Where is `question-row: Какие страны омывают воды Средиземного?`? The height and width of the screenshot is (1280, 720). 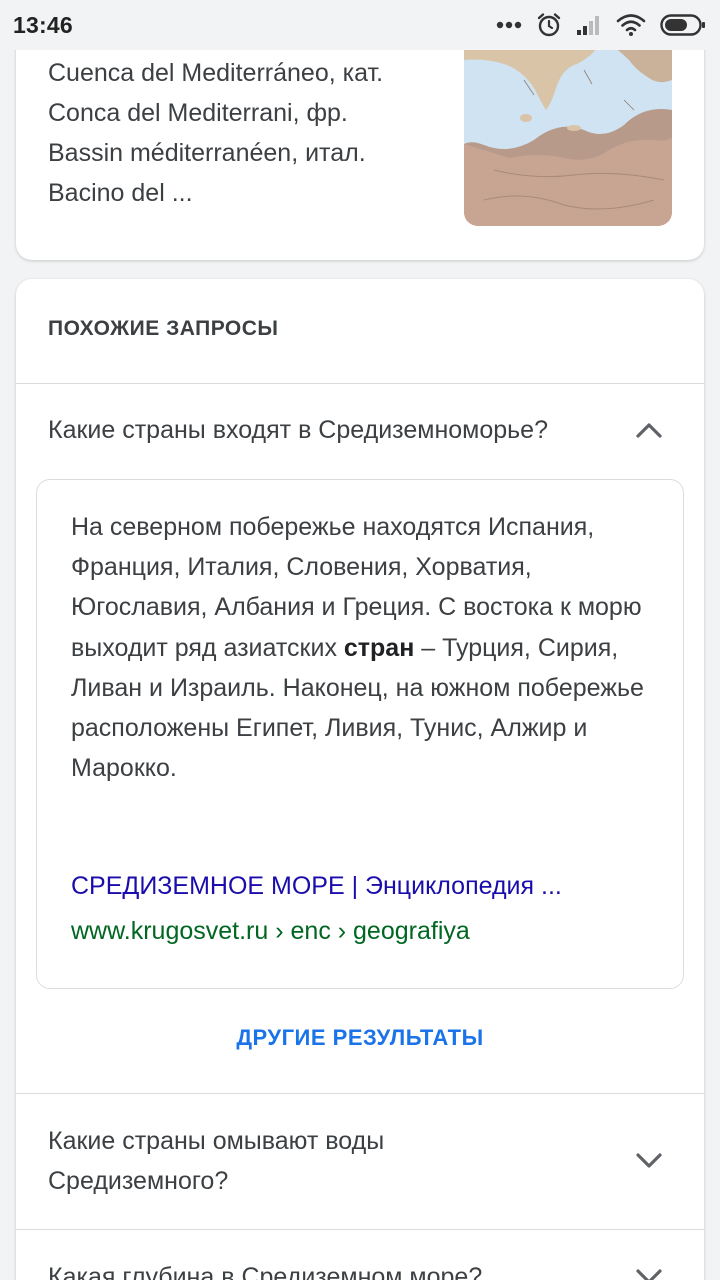 question-row: Какие страны омывают воды Средиземного? is located at coordinates (360, 1161).